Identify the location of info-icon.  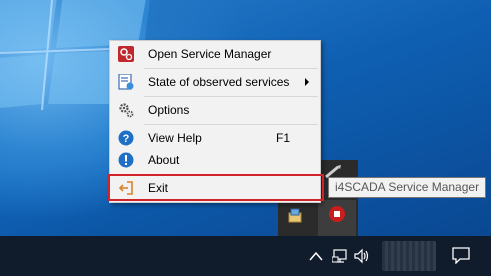
(126, 160).